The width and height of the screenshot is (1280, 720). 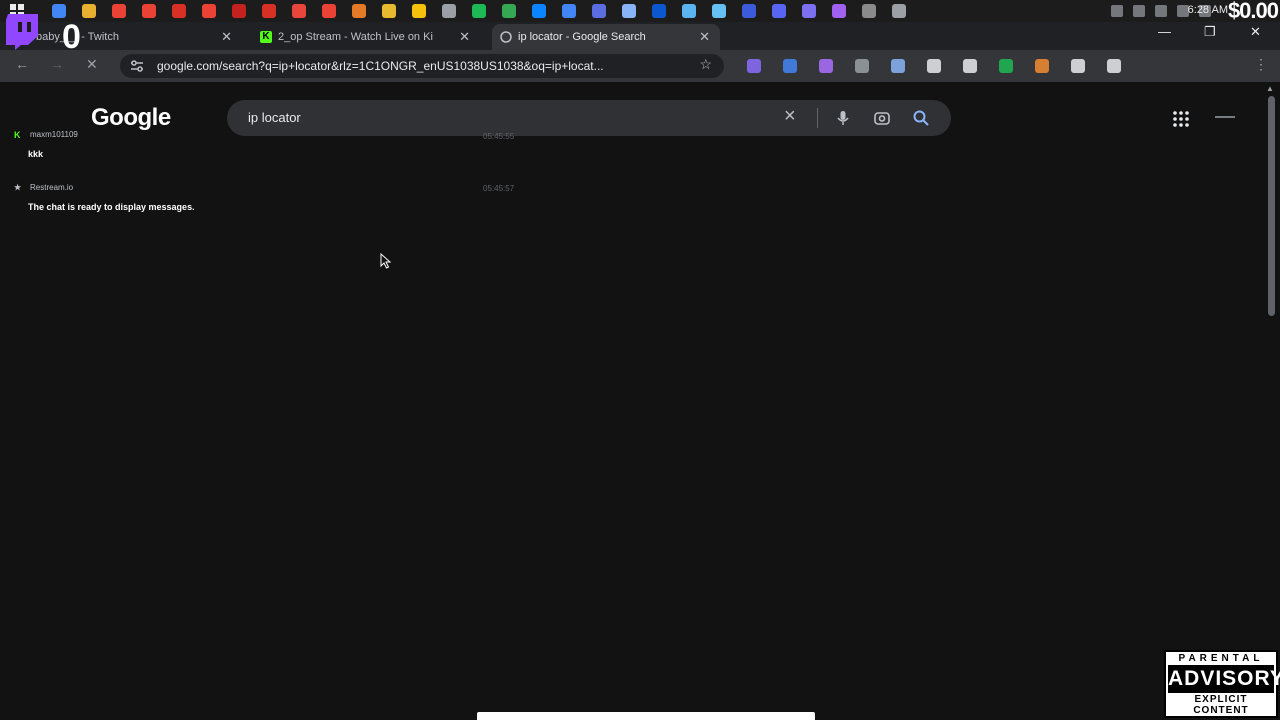 What do you see at coordinates (36, 154) in the screenshot?
I see `chat-text: kkk` at bounding box center [36, 154].